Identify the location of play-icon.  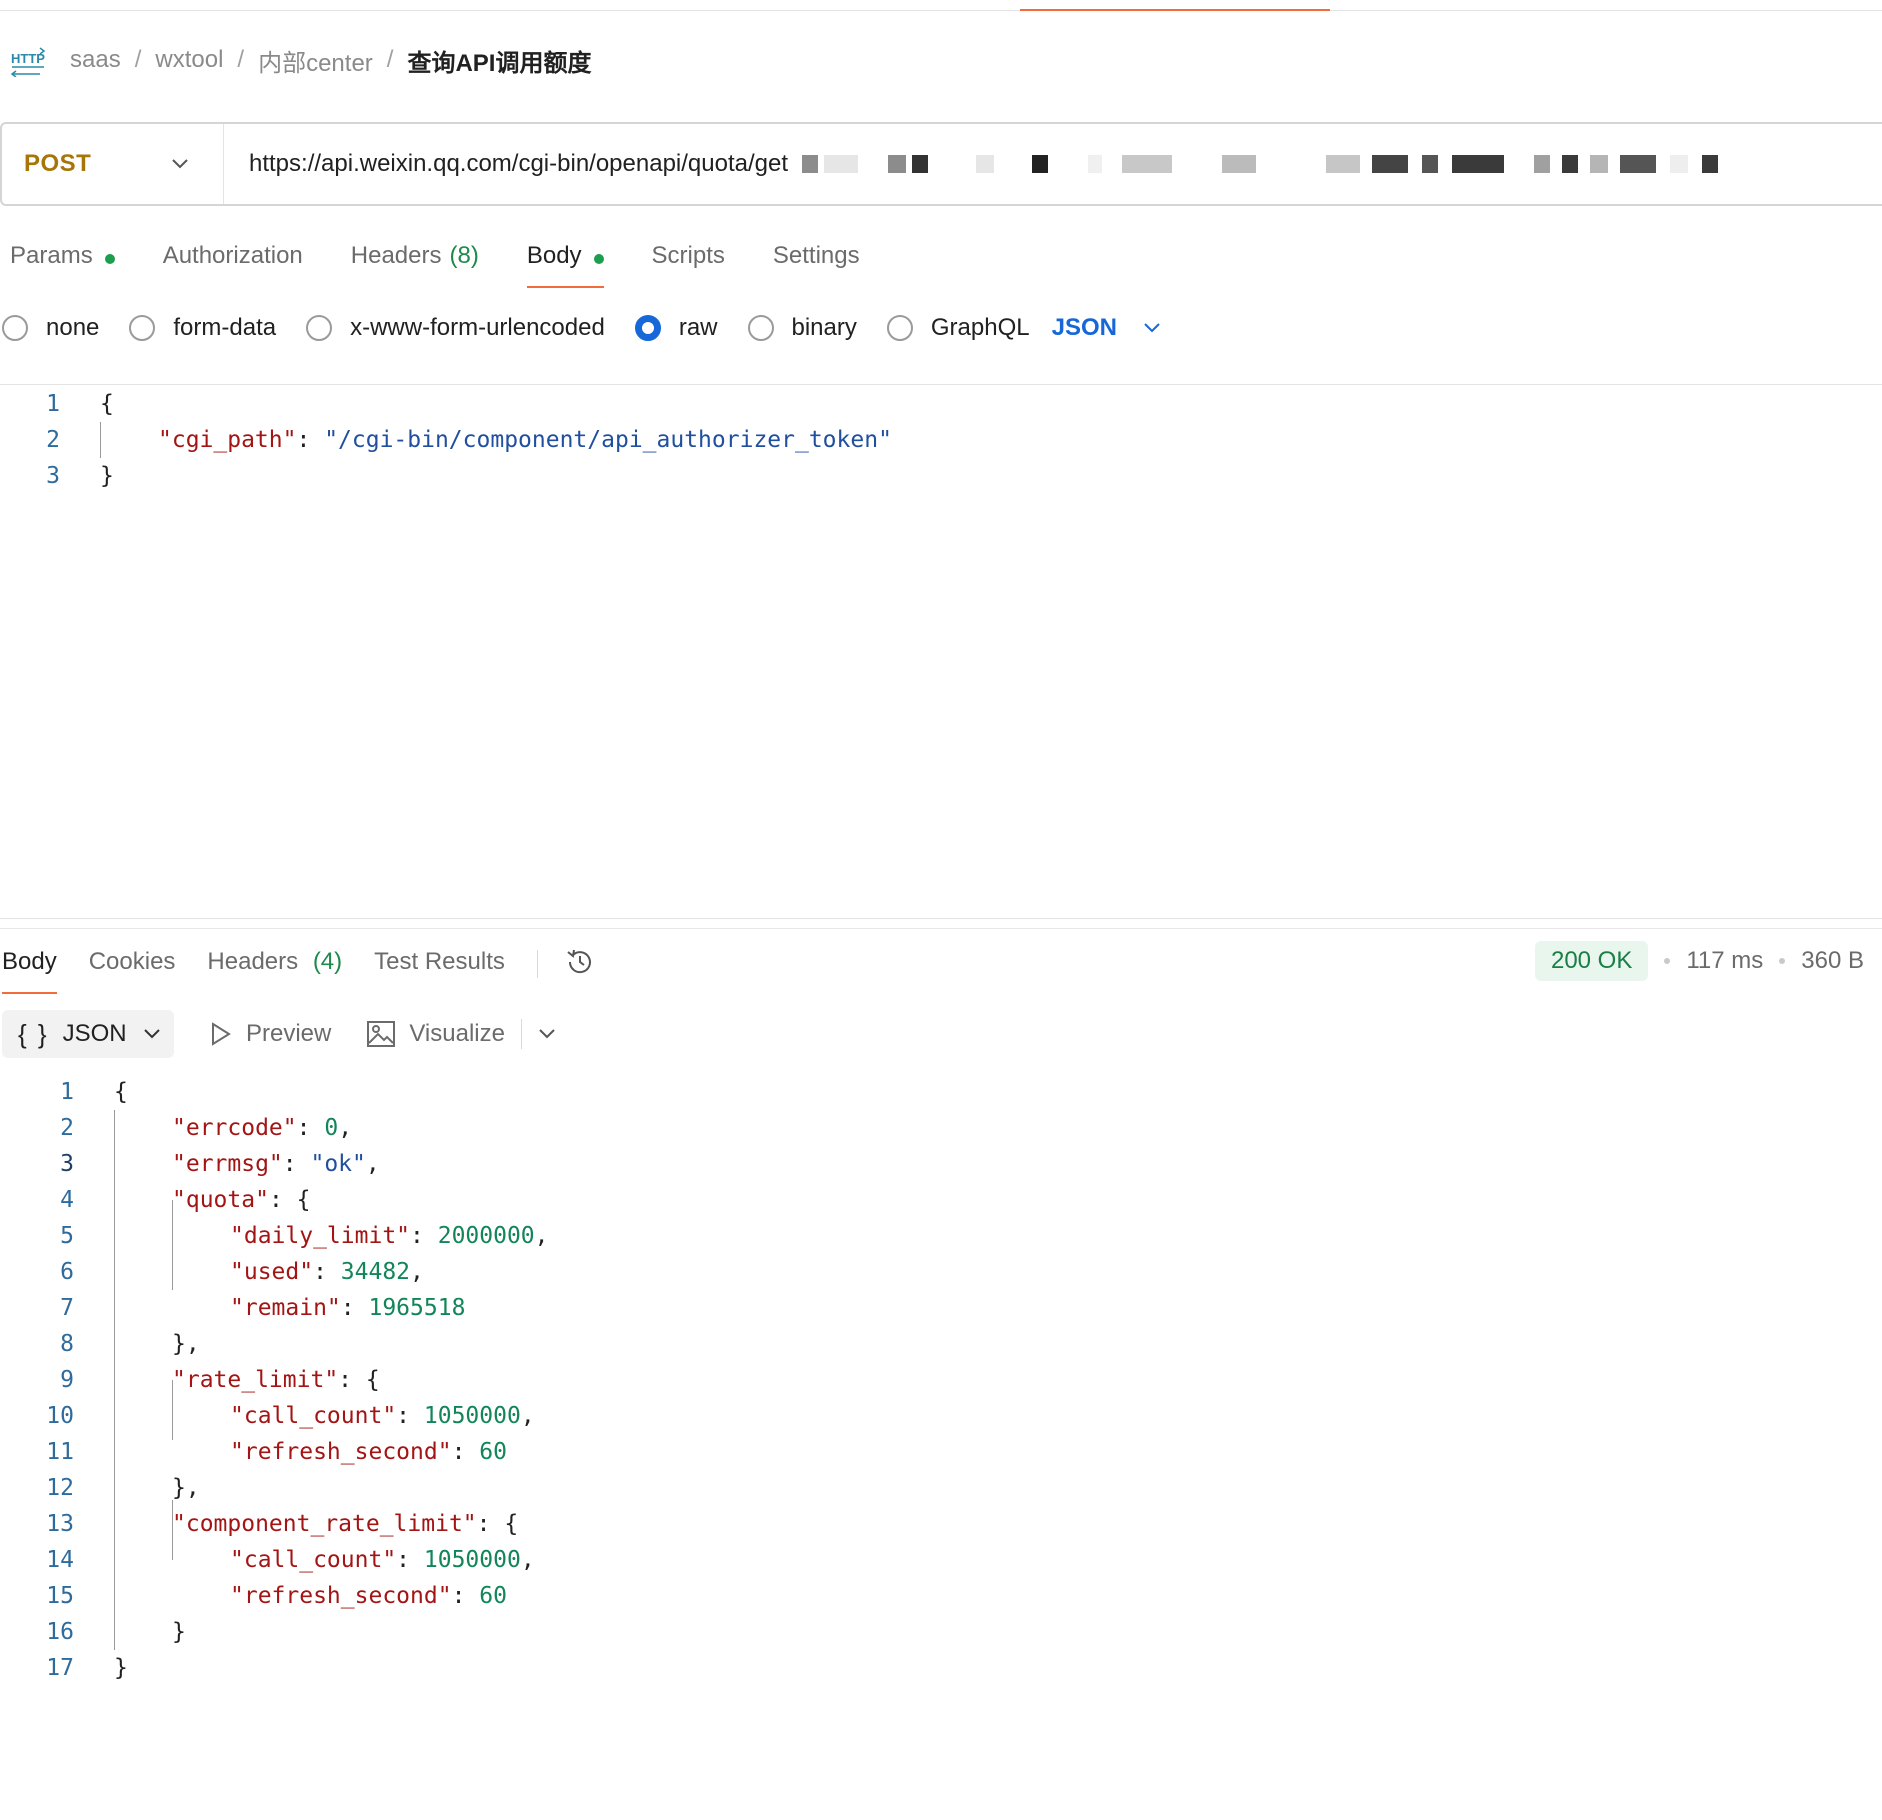
(221, 1034).